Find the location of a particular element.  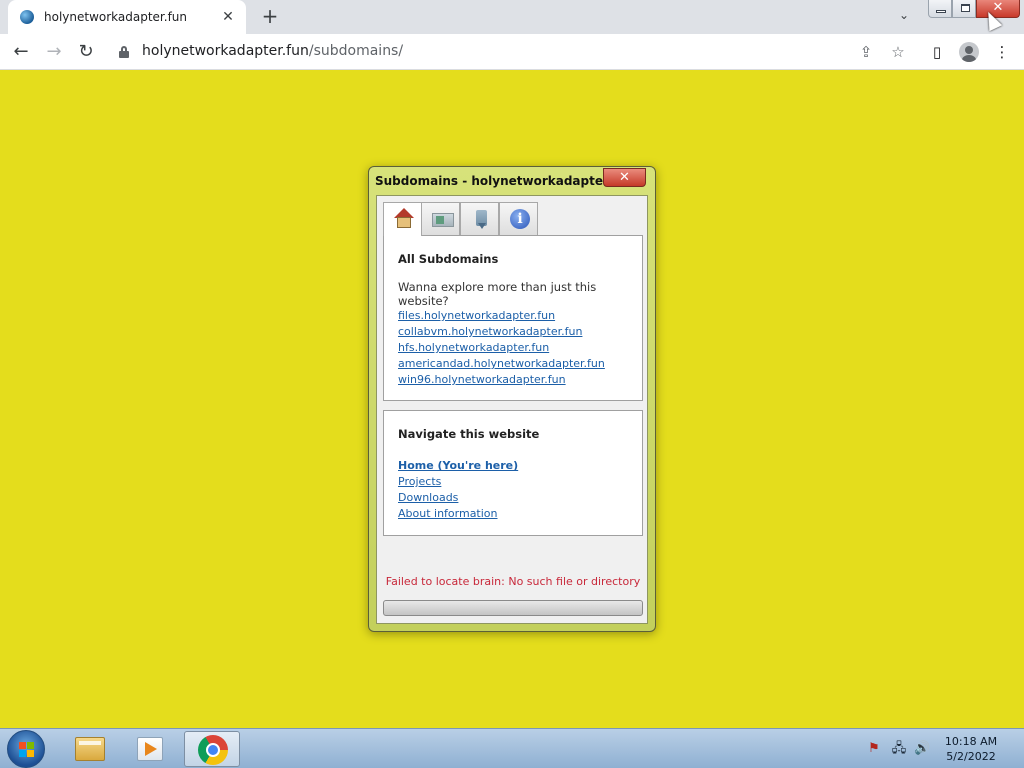

volume-icon: 🔊 is located at coordinates (922, 749).